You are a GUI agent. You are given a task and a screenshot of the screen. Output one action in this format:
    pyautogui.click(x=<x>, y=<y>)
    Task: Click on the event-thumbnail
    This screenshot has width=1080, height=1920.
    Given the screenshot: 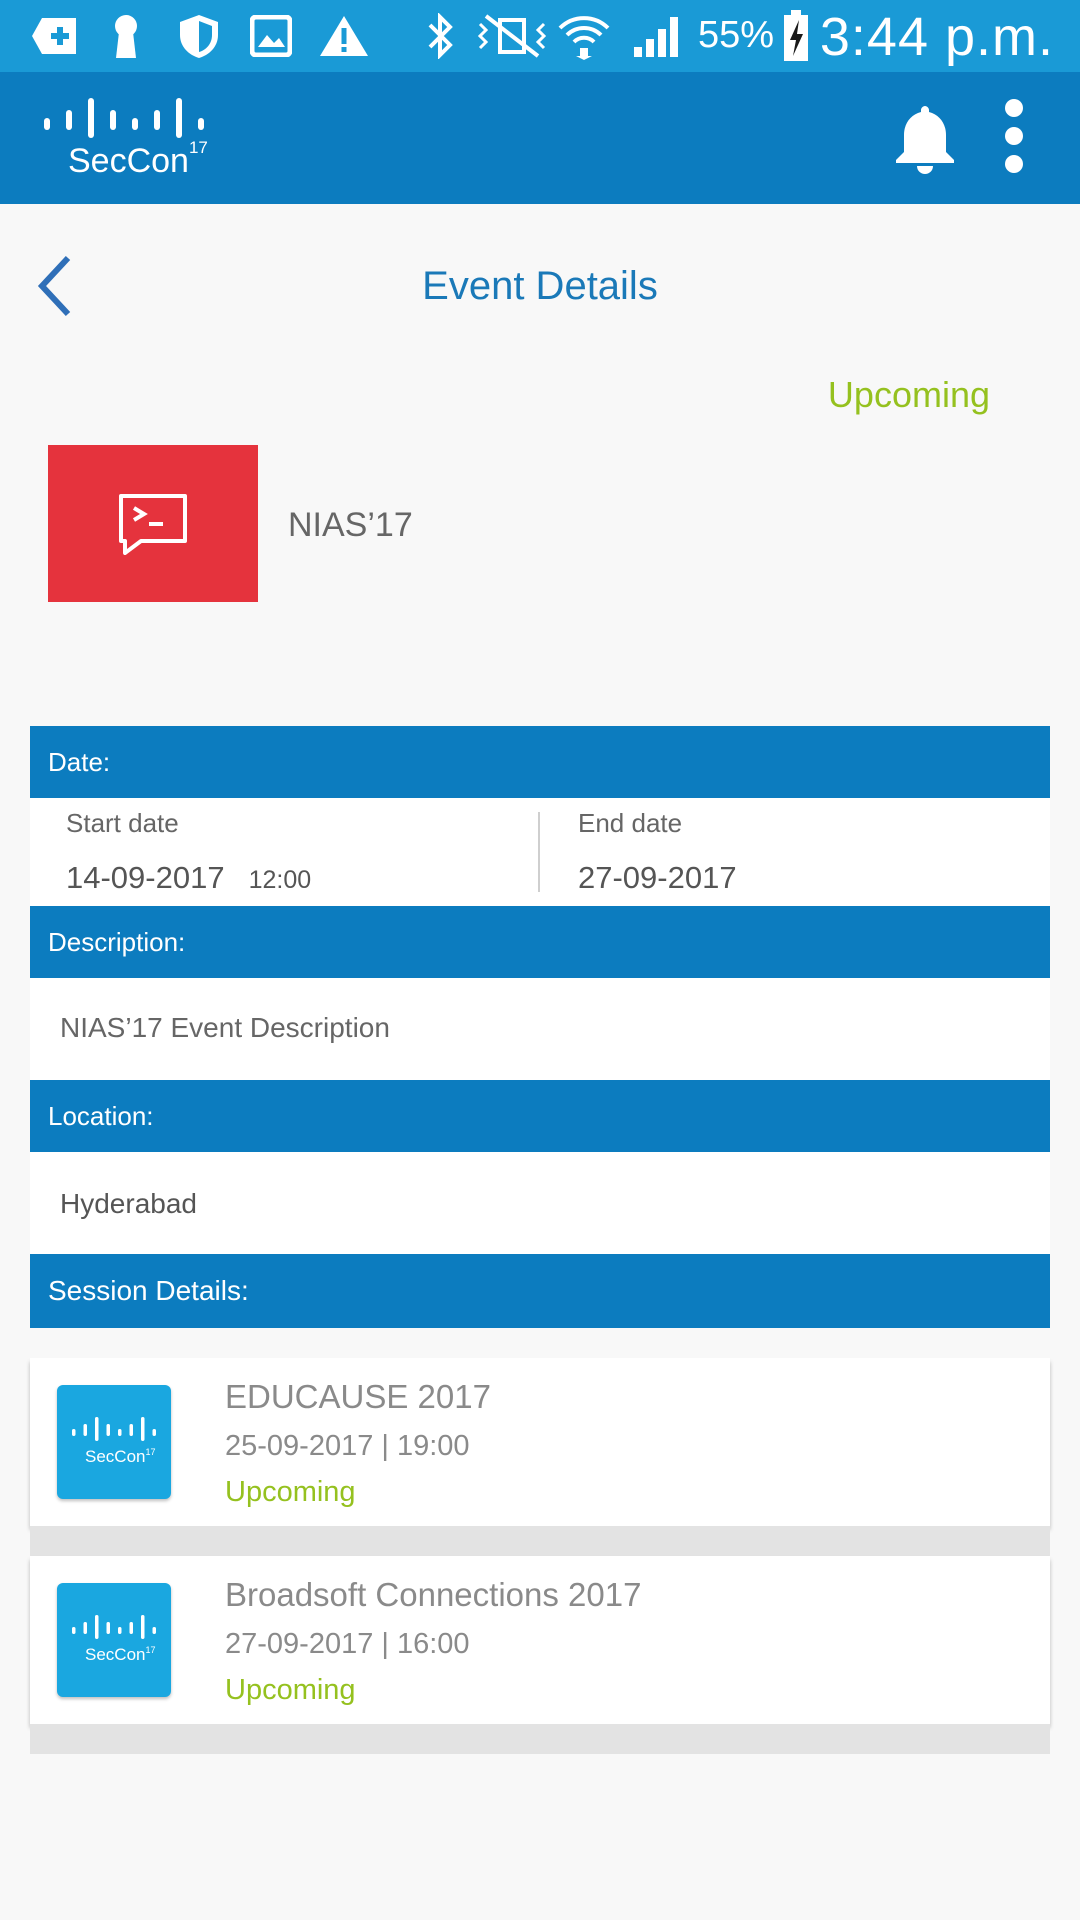 What is the action you would take?
    pyautogui.click(x=153, y=523)
    